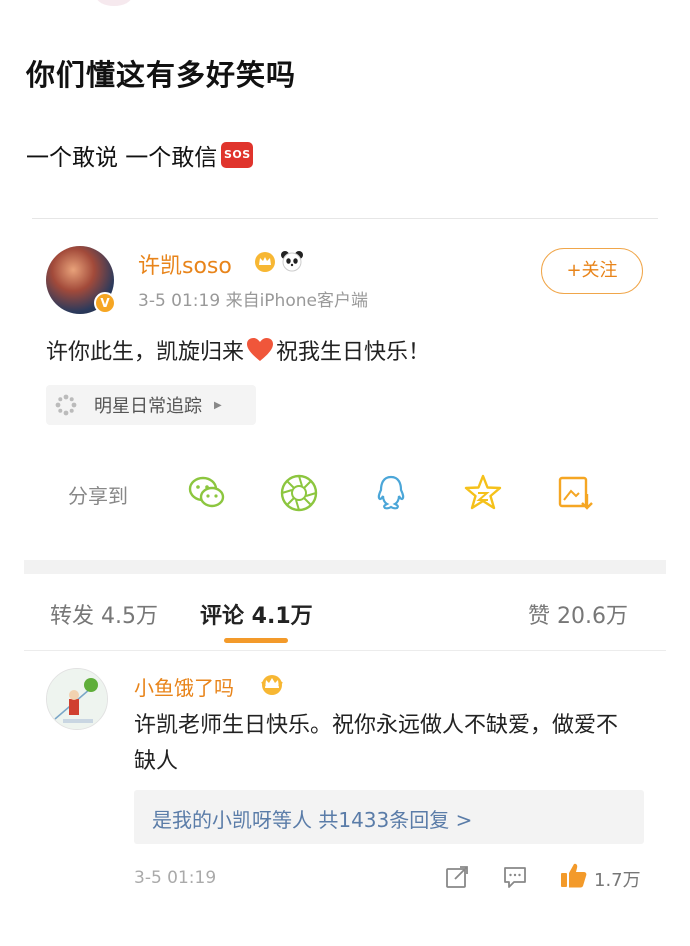 The height and width of the screenshot is (946, 690). Describe the element at coordinates (345, 620) in the screenshot. I see `interaction-tabs: 转发 4.5万 评论 4.1万 赞 20.6万` at that location.